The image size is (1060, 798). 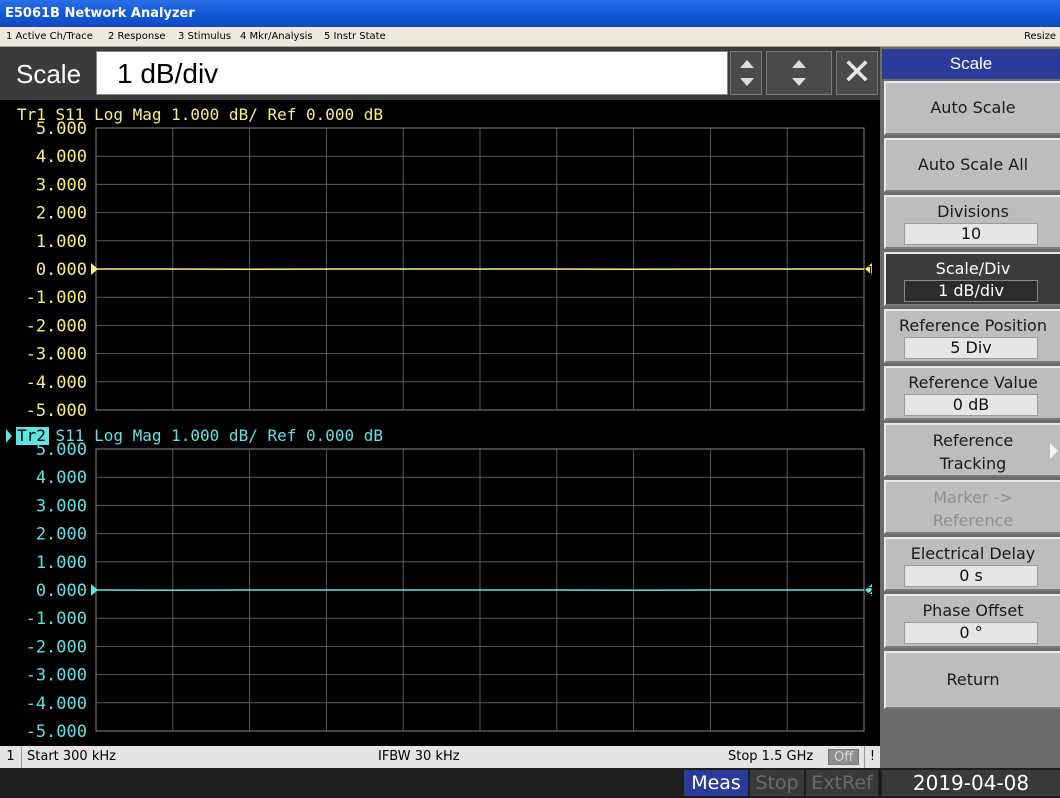 I want to click on phase-offset-button: Phase Offset 0 °, so click(x=972, y=621).